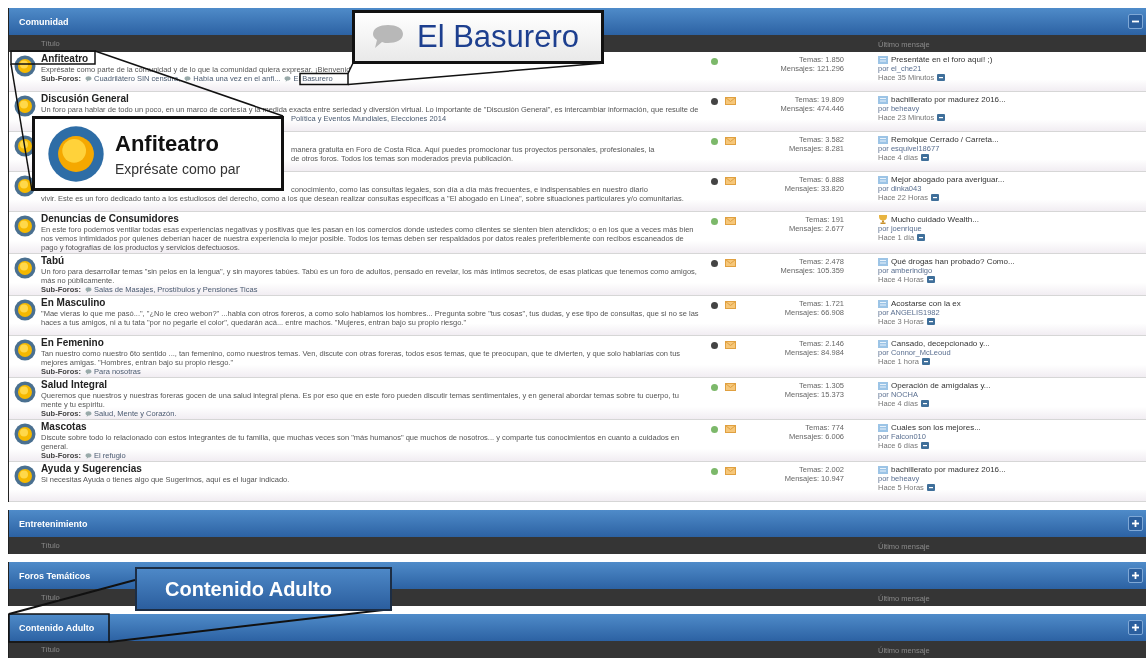 The image size is (1146, 661). What do you see at coordinates (57, 627) in the screenshot?
I see `section-title: Contenido Adulto` at bounding box center [57, 627].